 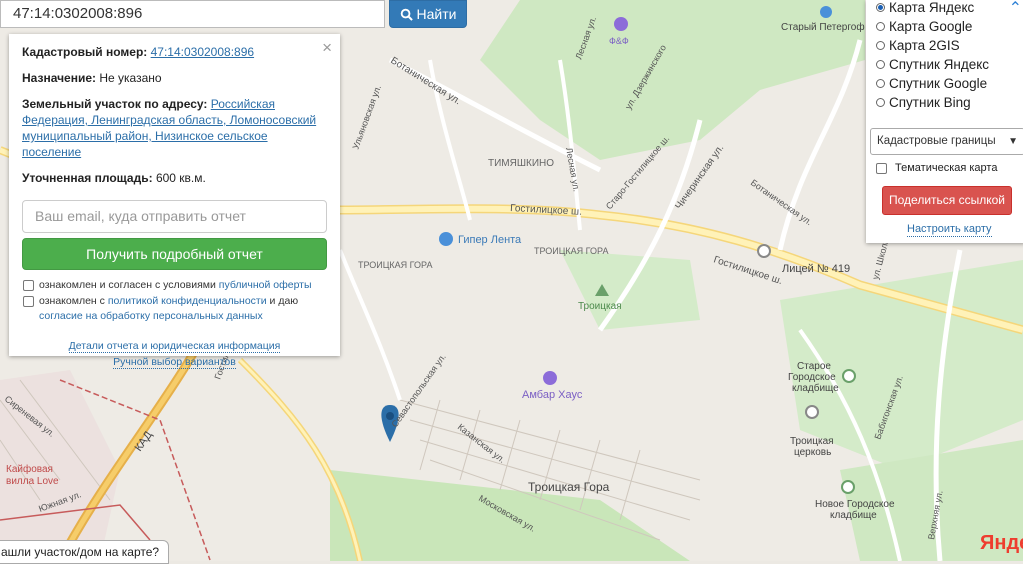 I want to click on search-icon, so click(x=406, y=14).